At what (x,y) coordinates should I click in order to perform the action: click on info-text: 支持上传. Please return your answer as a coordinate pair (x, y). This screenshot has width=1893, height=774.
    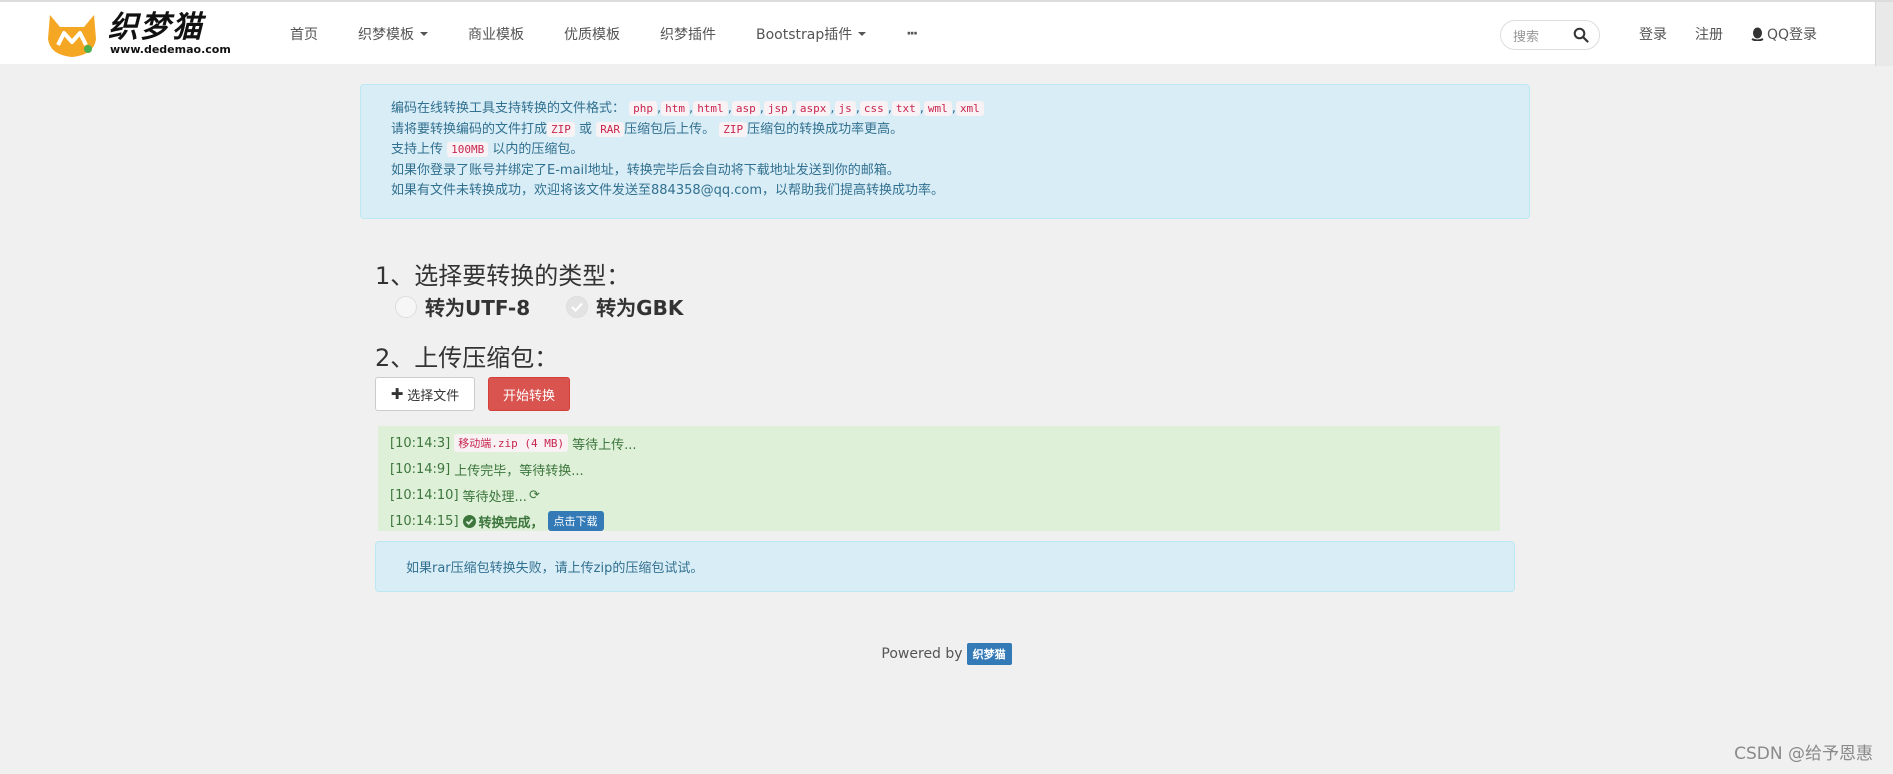
    Looking at the image, I should click on (417, 149).